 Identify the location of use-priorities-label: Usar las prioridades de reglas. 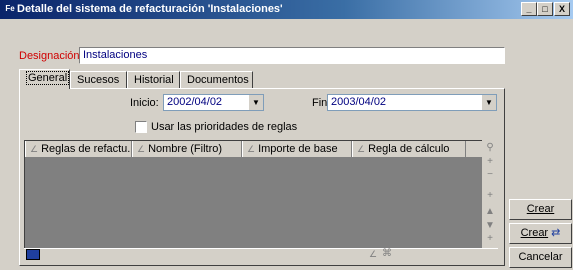
(224, 127).